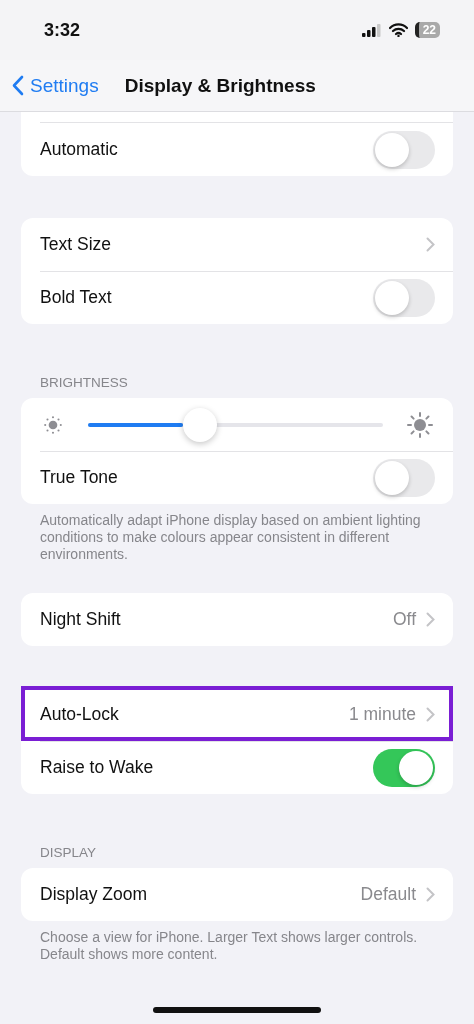 This screenshot has width=474, height=1024. I want to click on row-label: Auto-Lock, so click(80, 714).